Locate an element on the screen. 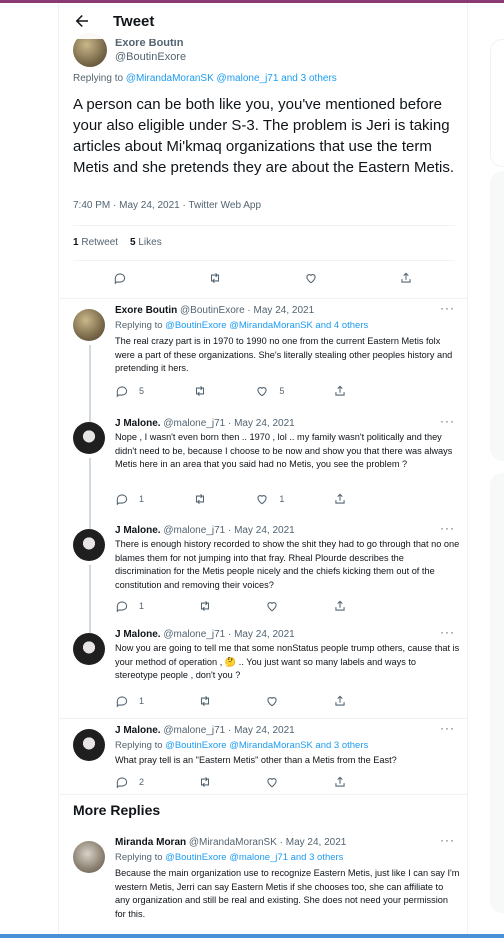  like-count: 1 is located at coordinates (282, 499).